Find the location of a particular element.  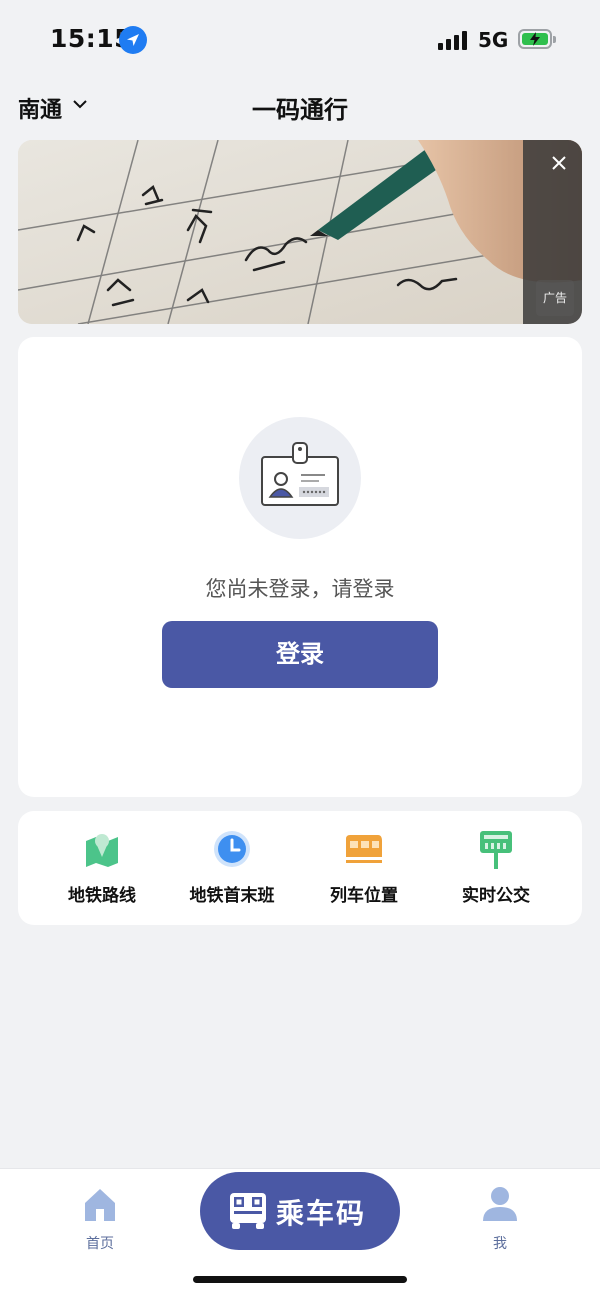

ad-banner: 广告 is located at coordinates (300, 232).